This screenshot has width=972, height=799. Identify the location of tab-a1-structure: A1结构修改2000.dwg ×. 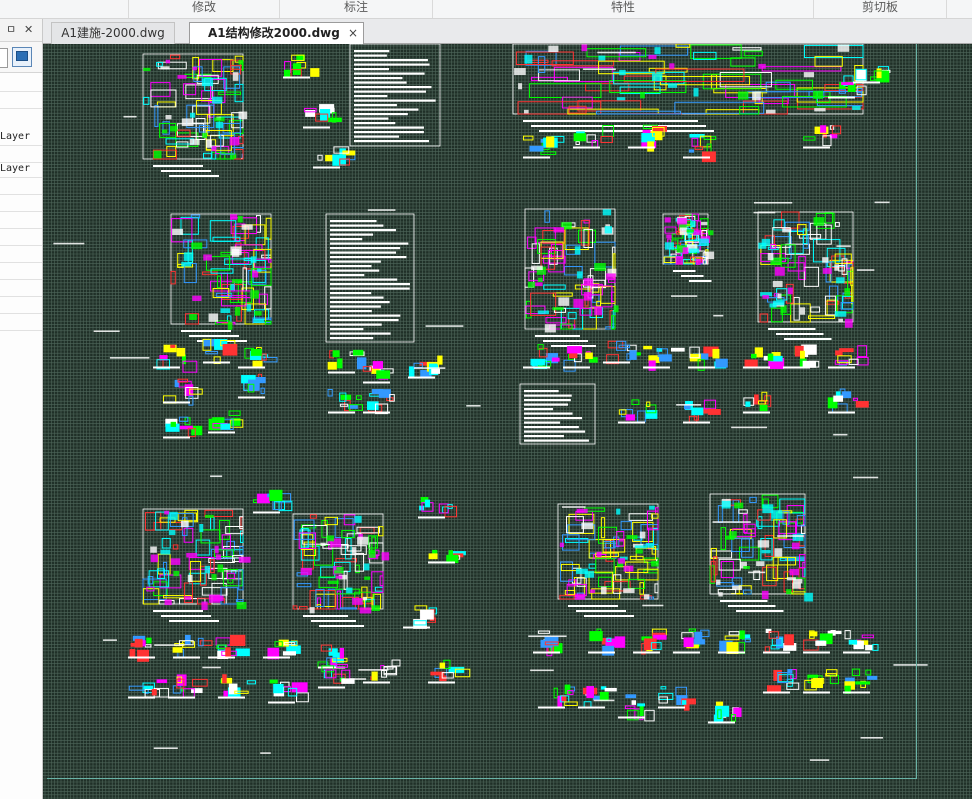
(276, 33).